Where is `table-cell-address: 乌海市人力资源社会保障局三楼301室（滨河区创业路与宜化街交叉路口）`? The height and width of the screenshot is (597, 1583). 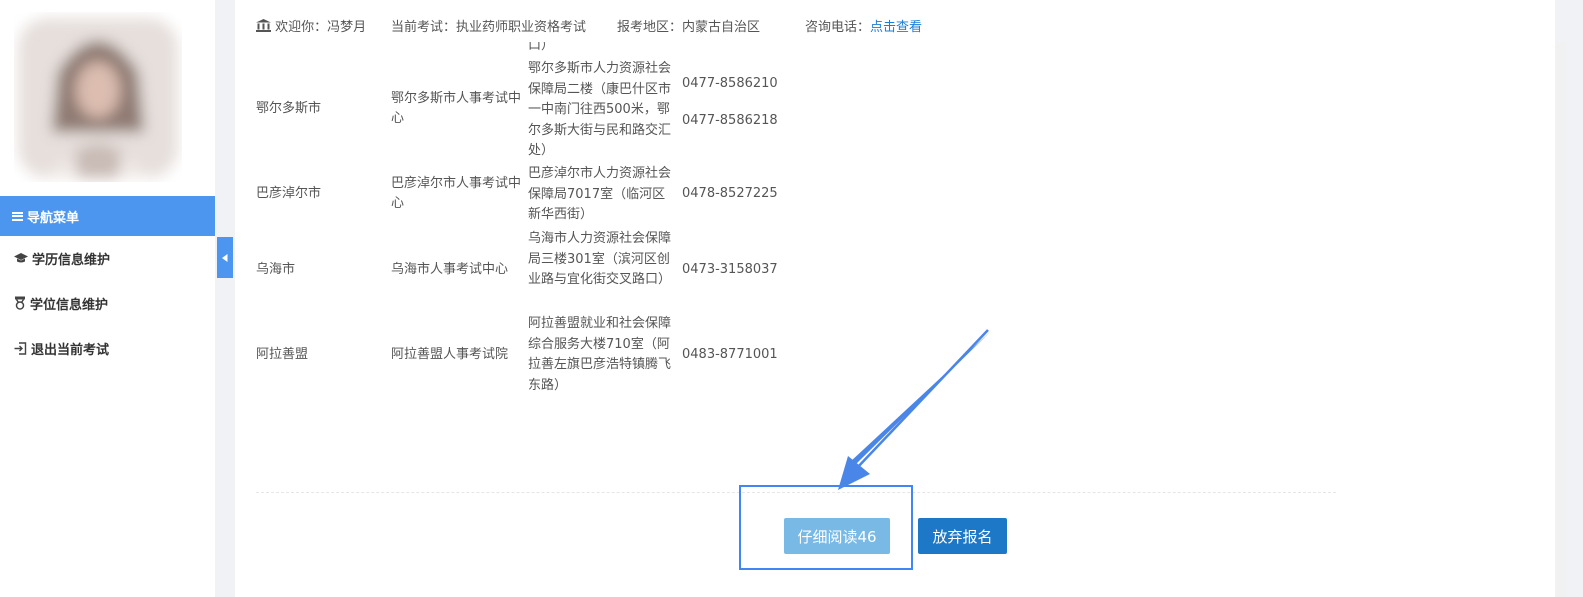
table-cell-address: 乌海市人力资源社会保障局三楼301室（滨河区创业路与宜化街交叉路口） is located at coordinates (600, 259).